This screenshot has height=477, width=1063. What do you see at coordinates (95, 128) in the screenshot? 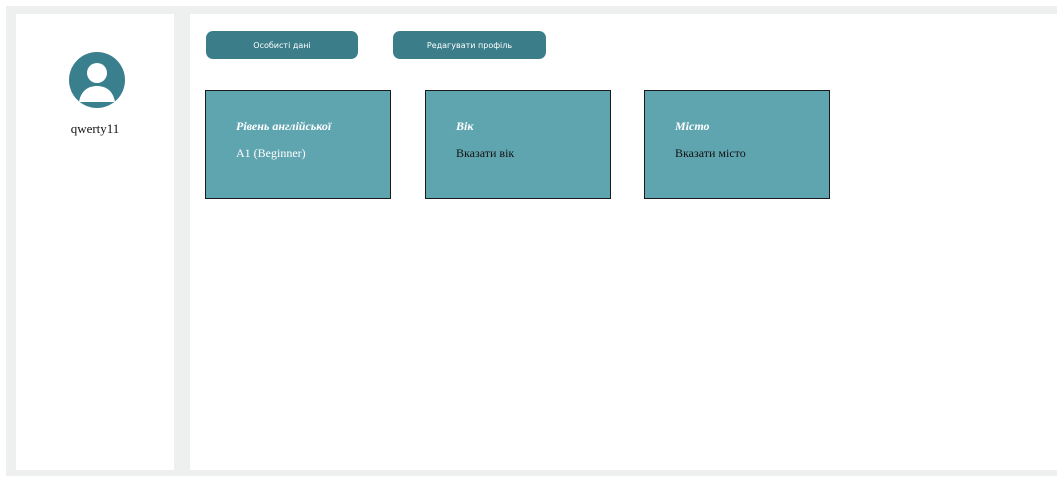
I see `username-label: qwerty11` at bounding box center [95, 128].